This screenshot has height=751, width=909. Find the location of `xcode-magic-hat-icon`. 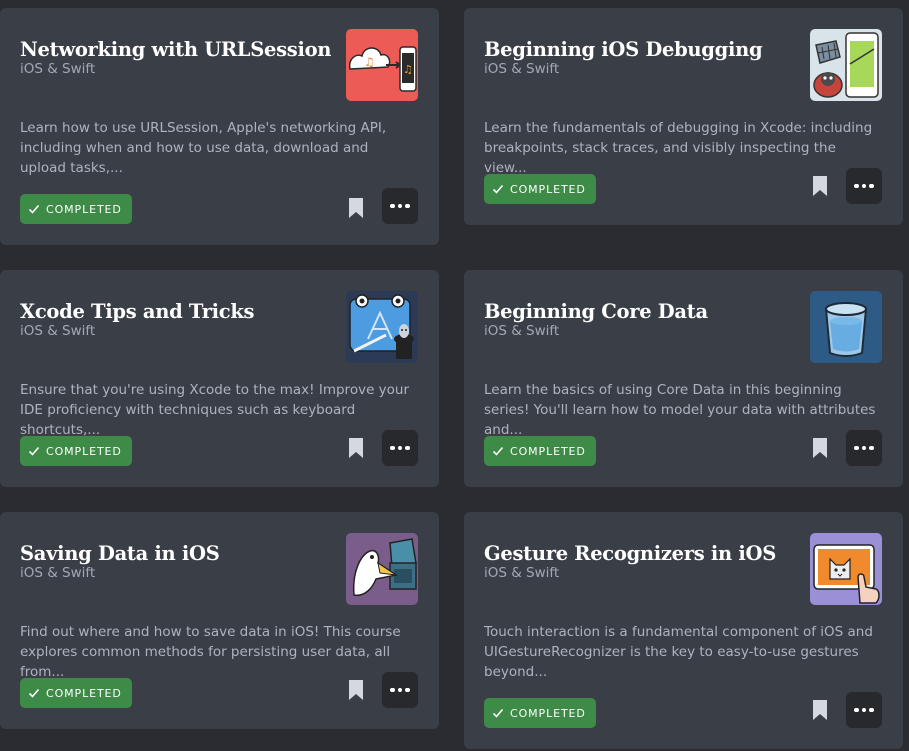

xcode-magic-hat-icon is located at coordinates (382, 327).